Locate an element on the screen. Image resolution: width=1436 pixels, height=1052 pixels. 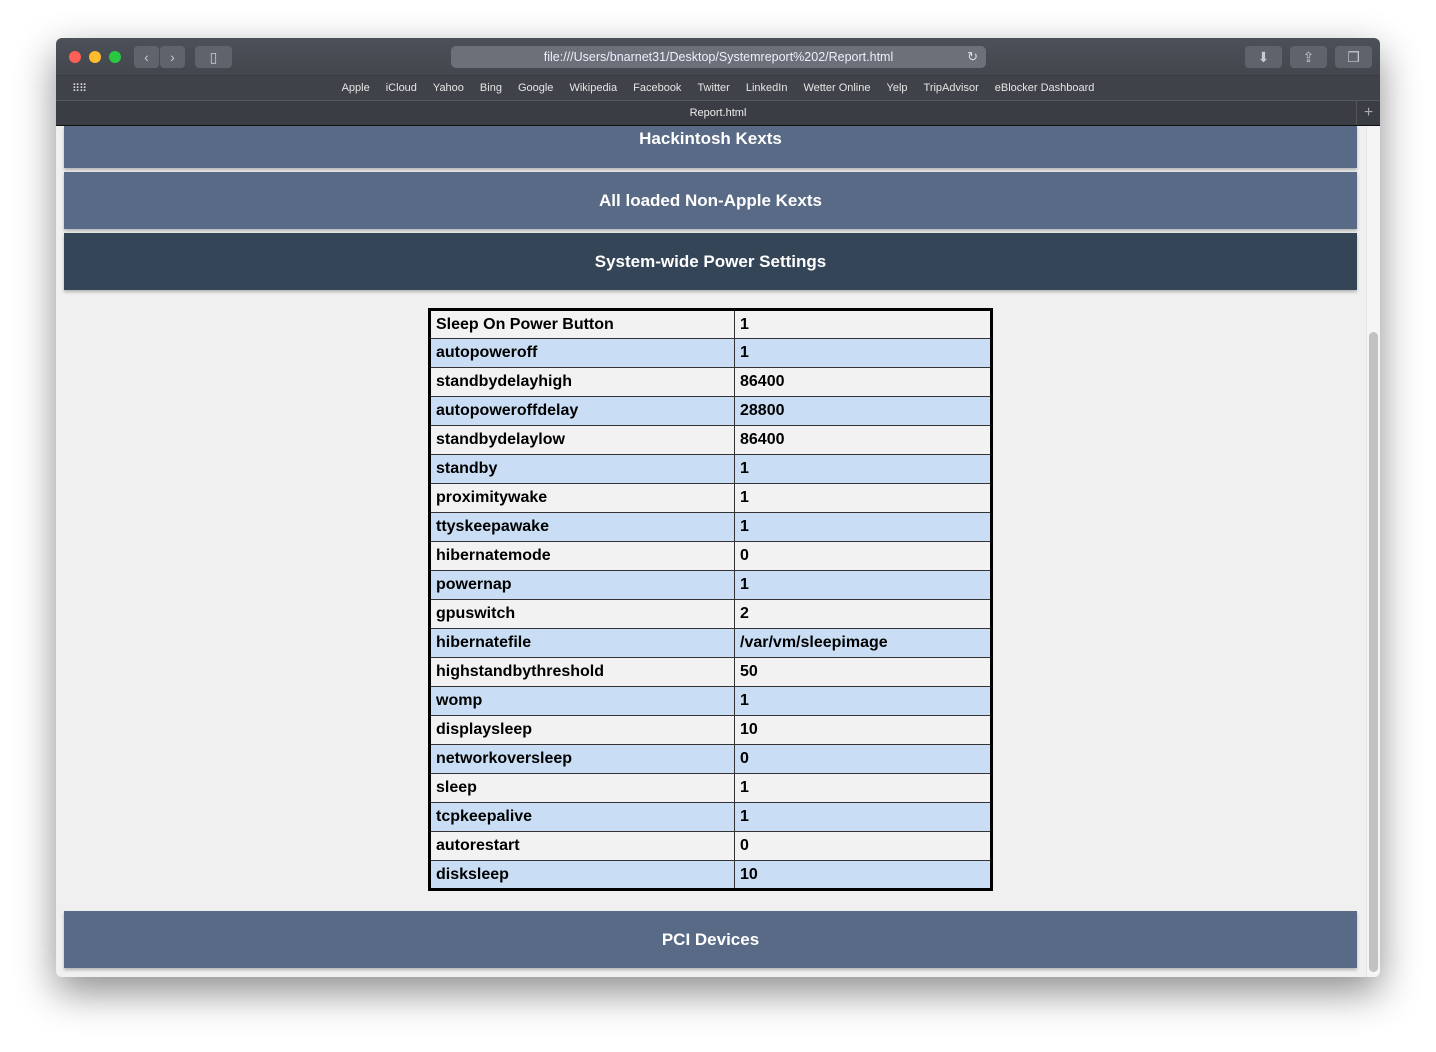
section-non-apple-kexts: All loaded Non-Apple Kexts is located at coordinates (710, 200).